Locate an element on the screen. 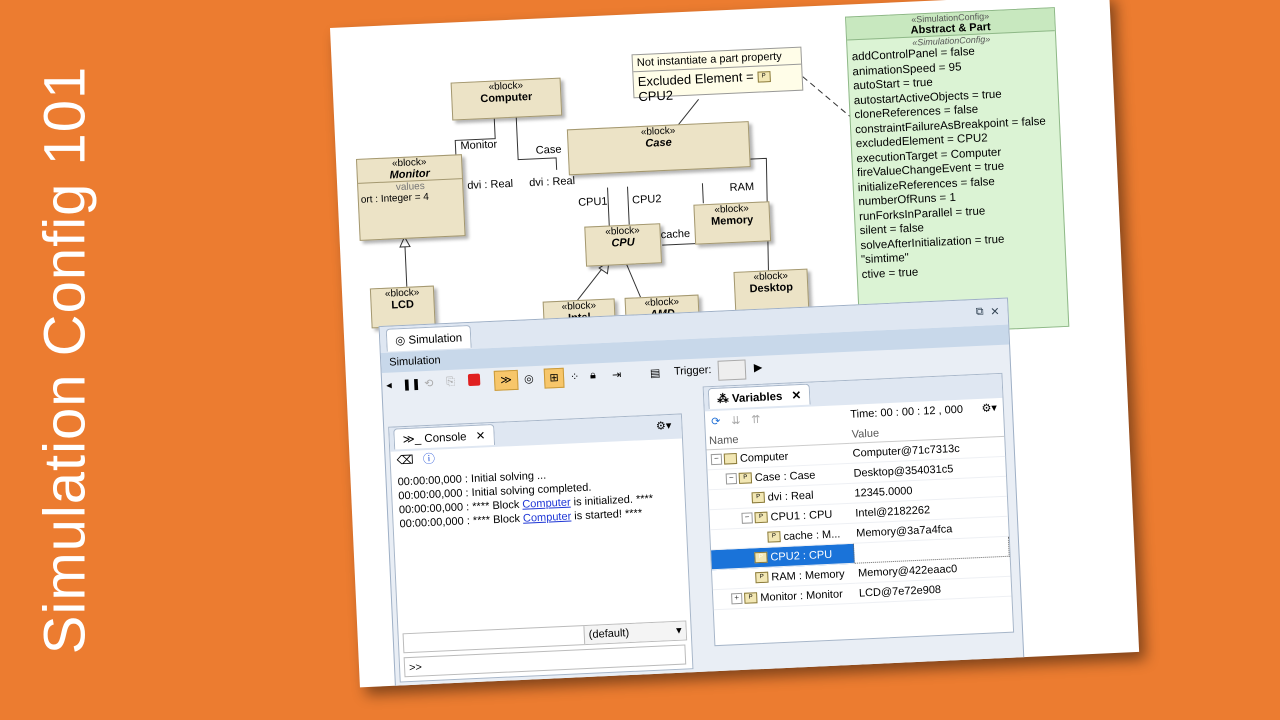 Image resolution: width=1280 pixels, height=720 pixels. block-name: LCD is located at coordinates (403, 305).